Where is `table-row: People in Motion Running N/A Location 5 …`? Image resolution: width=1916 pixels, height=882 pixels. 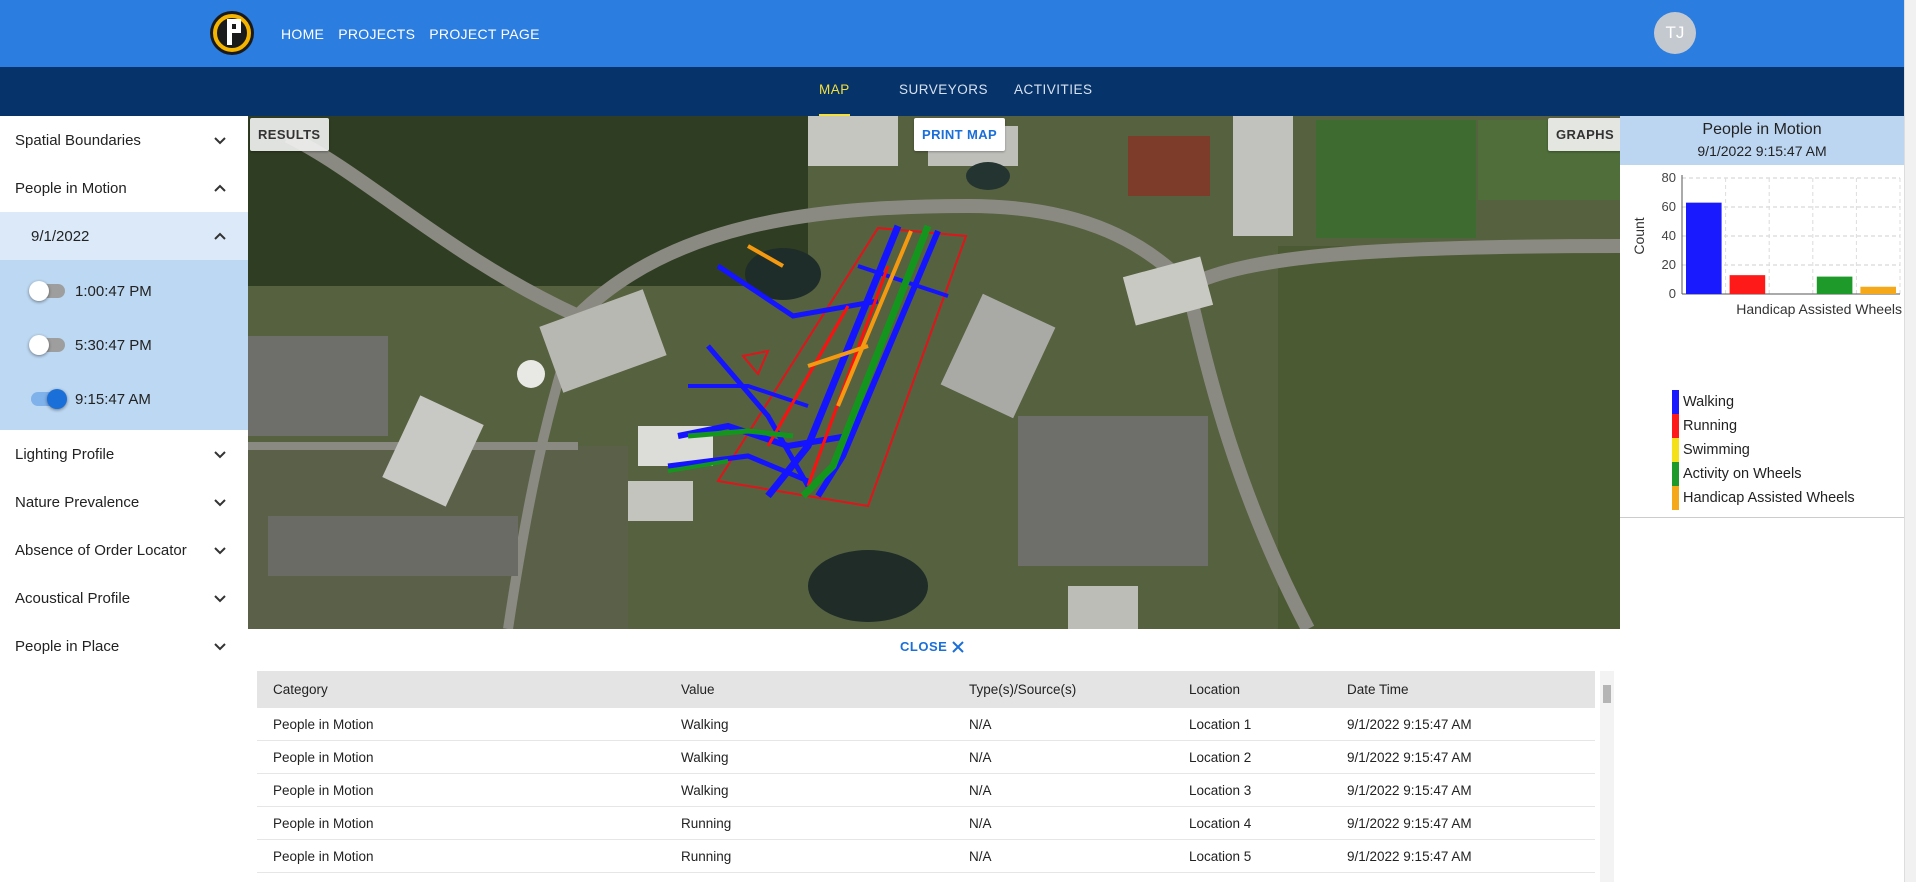 table-row: People in Motion Running N/A Location 5 … is located at coordinates (926, 856).